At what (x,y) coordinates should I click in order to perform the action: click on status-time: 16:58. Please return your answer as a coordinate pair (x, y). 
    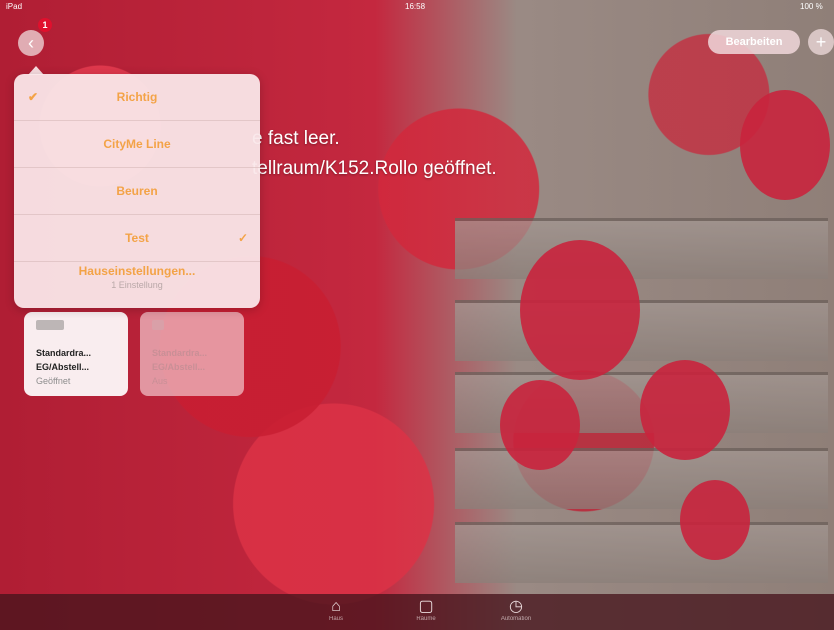
    Looking at the image, I should click on (415, 6).